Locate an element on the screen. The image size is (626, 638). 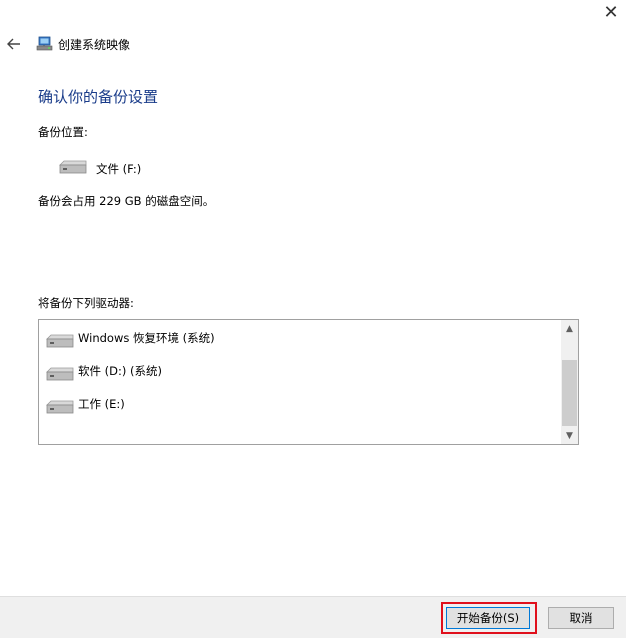
space-info-text: 备份会占用 229 GB 的磁盘空间。 is located at coordinates (126, 201).